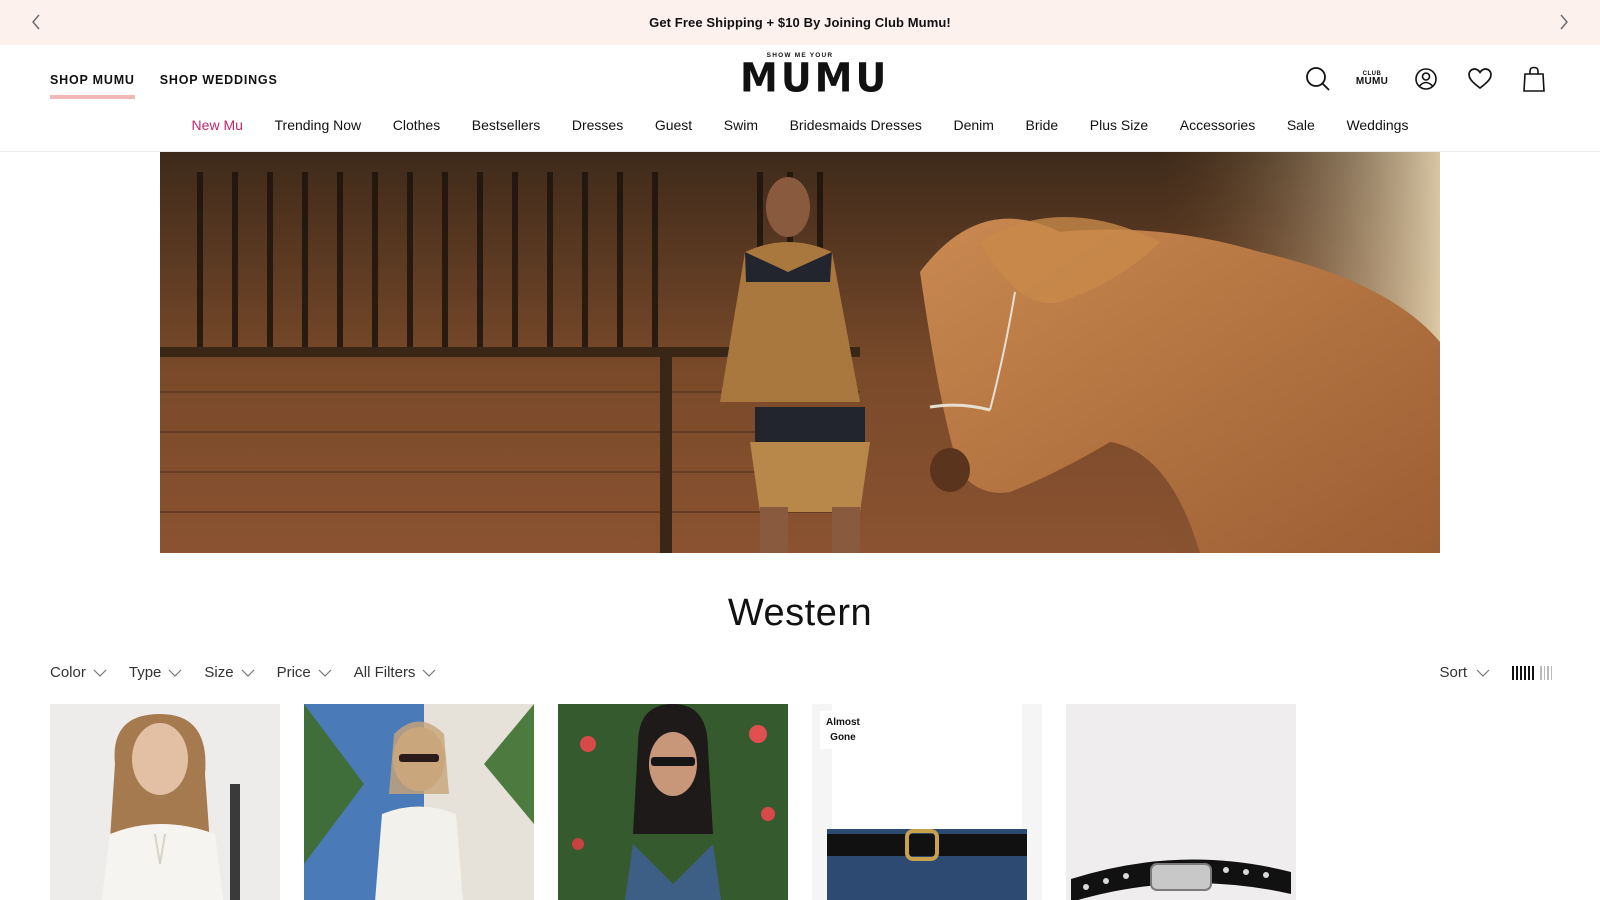  I want to click on nav-item-sale: Sale, so click(1301, 125).